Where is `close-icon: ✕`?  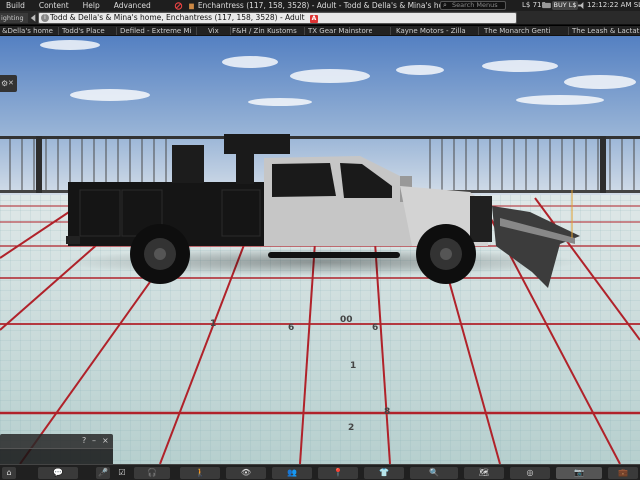 close-icon: ✕ is located at coordinates (11, 83).